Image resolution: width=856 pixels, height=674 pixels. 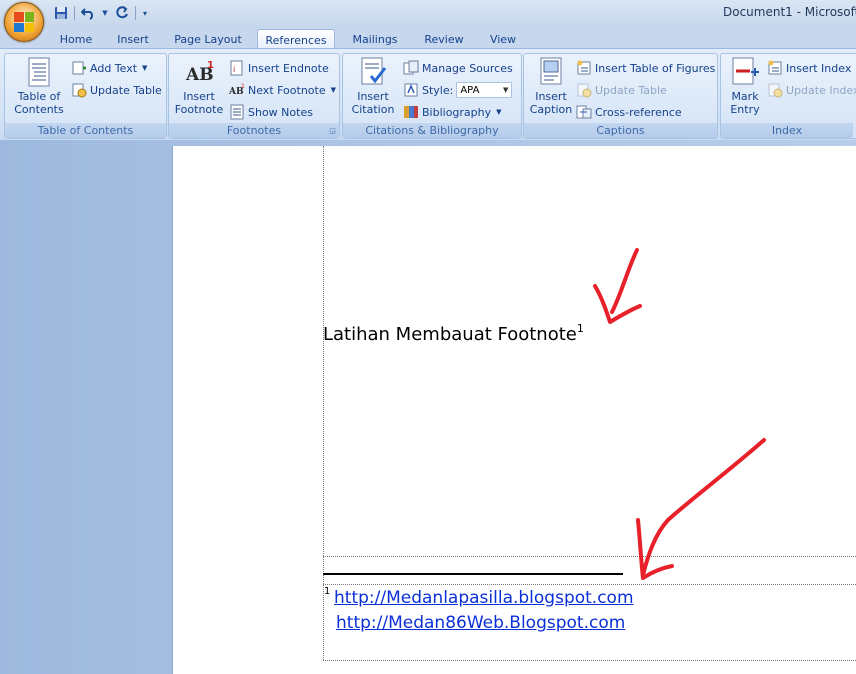 I want to click on tab-mailings: Mailings, so click(x=375, y=39).